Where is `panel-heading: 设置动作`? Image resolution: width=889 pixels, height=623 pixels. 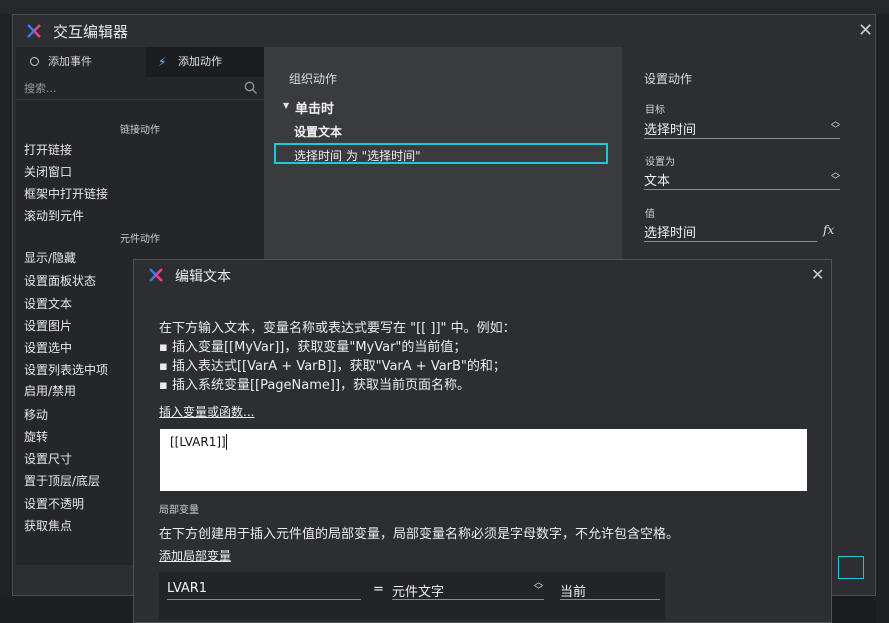
panel-heading: 设置动作 is located at coordinates (668, 79).